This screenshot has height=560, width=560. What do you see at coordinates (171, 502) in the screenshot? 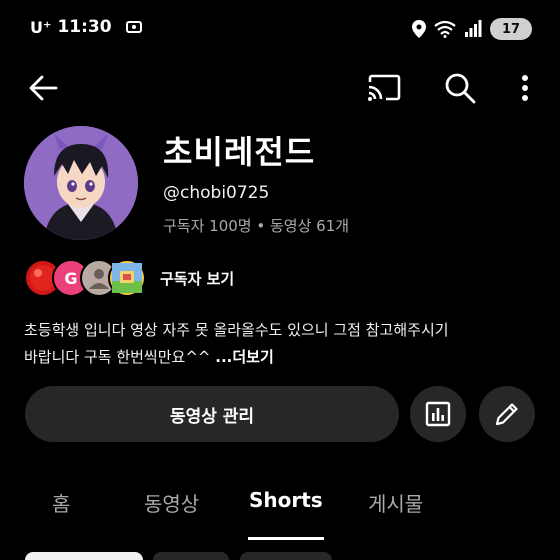
I see `tab-videos: 동영상` at bounding box center [171, 502].